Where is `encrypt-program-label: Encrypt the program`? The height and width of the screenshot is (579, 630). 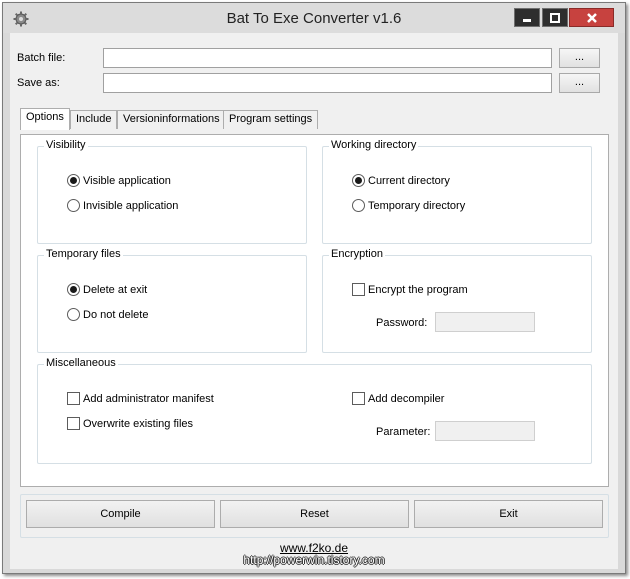
encrypt-program-label: Encrypt the program is located at coordinates (418, 289).